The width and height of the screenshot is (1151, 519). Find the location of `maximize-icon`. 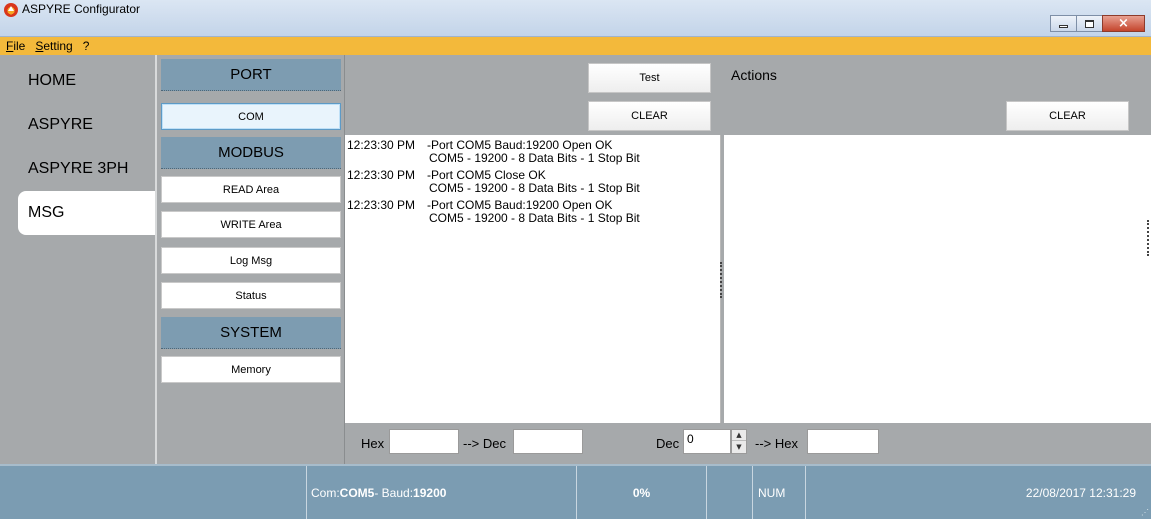

maximize-icon is located at coordinates (1089, 23).